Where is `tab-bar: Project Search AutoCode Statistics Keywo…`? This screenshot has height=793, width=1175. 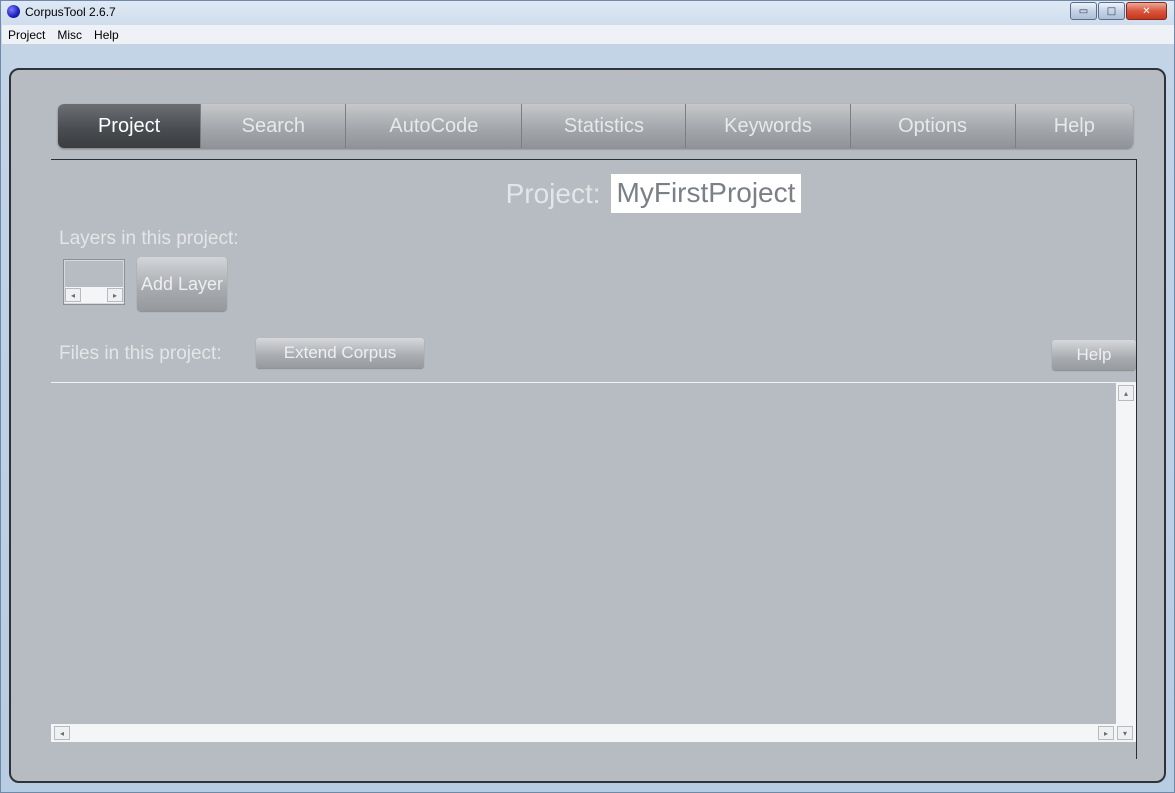
tab-bar: Project Search AutoCode Statistics Keywo… is located at coordinates (595, 126).